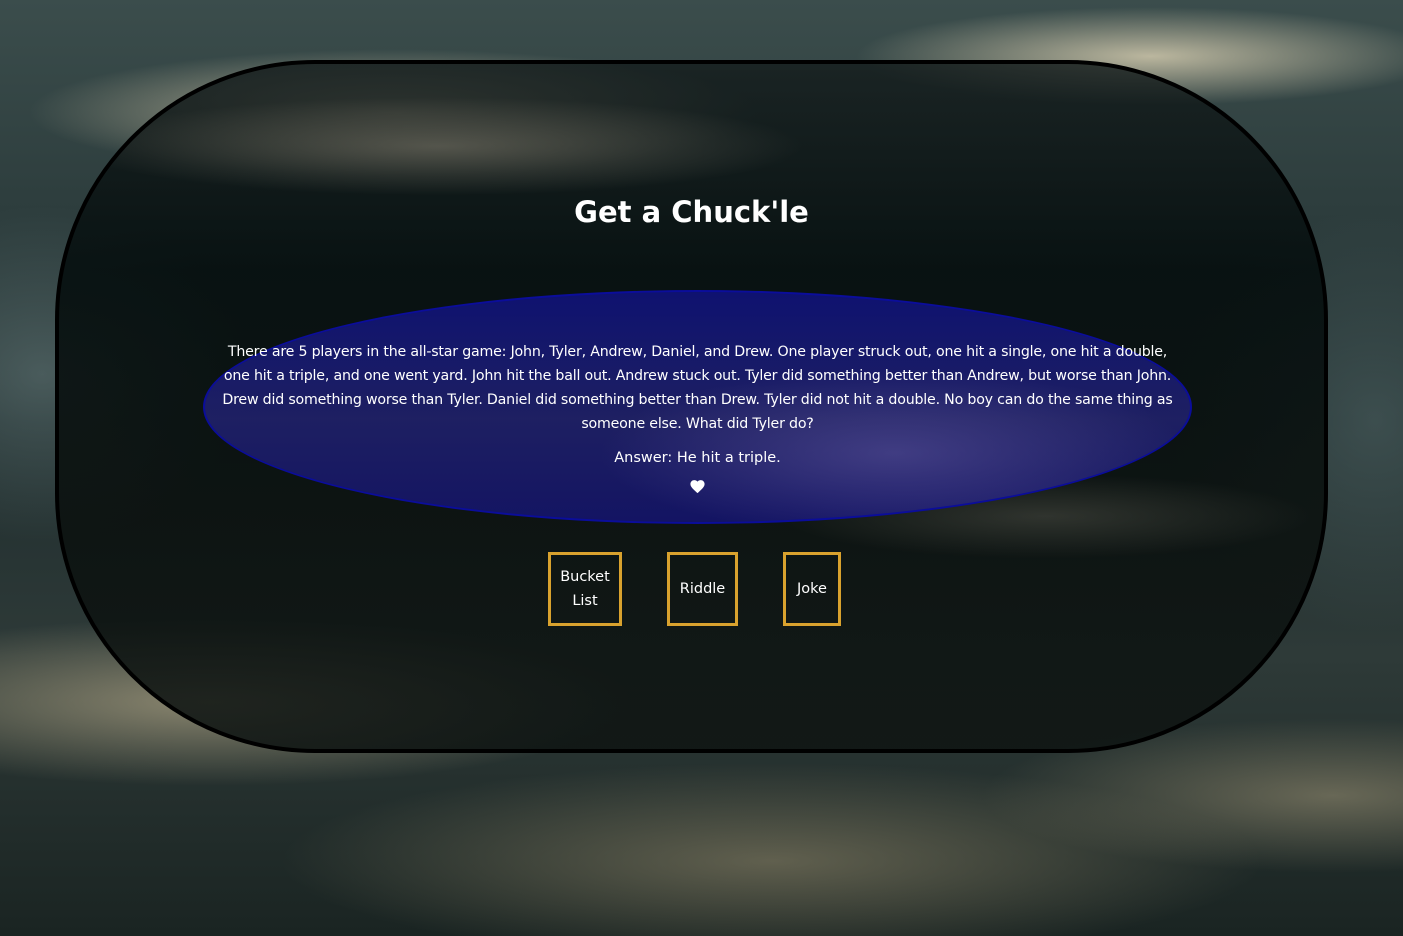  What do you see at coordinates (697, 486) in the screenshot?
I see `heart-icon` at bounding box center [697, 486].